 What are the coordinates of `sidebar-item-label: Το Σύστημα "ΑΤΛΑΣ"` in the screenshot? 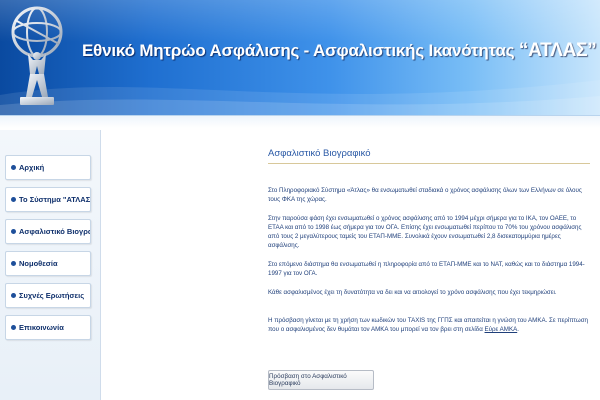 It's located at (55, 199).